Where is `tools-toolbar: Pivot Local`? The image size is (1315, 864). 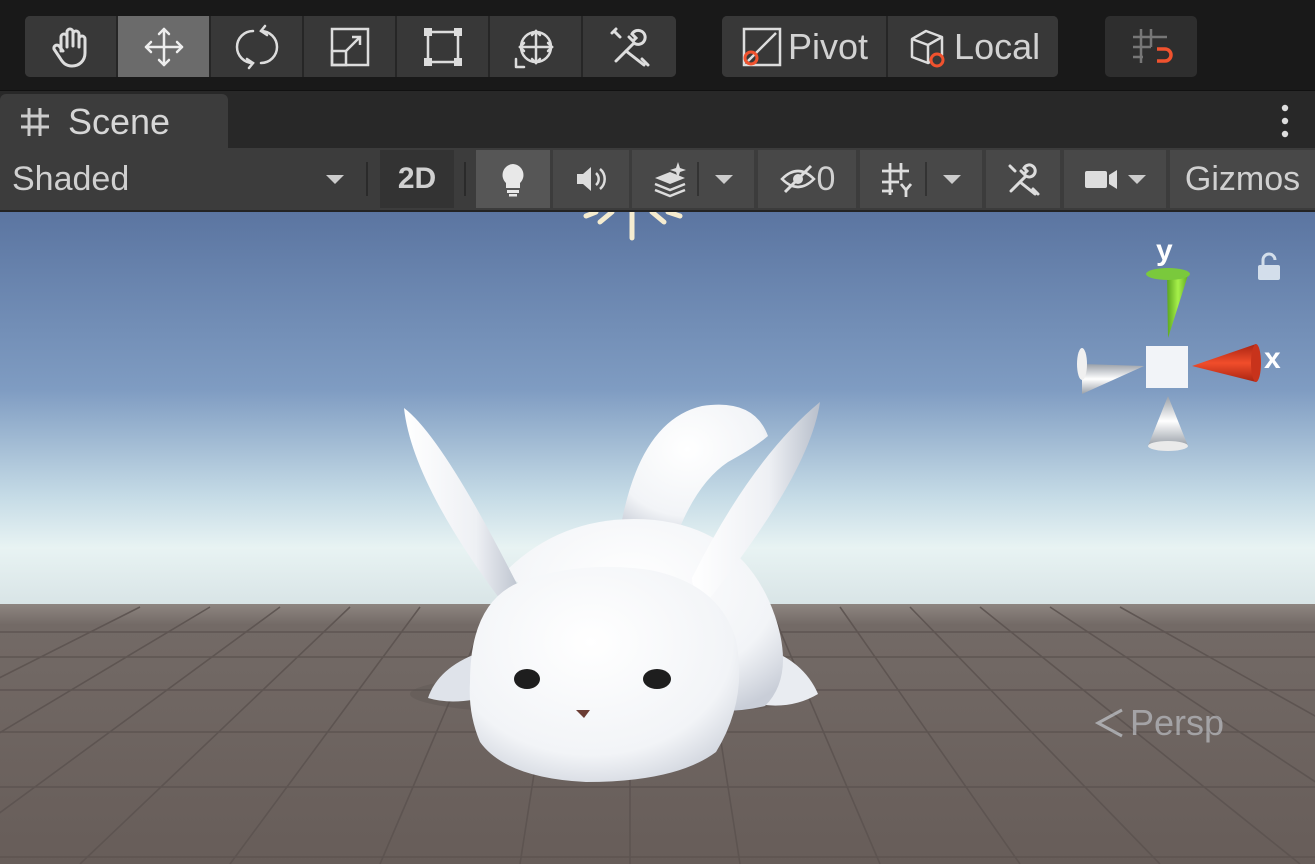 tools-toolbar: Pivot Local is located at coordinates (657, 45).